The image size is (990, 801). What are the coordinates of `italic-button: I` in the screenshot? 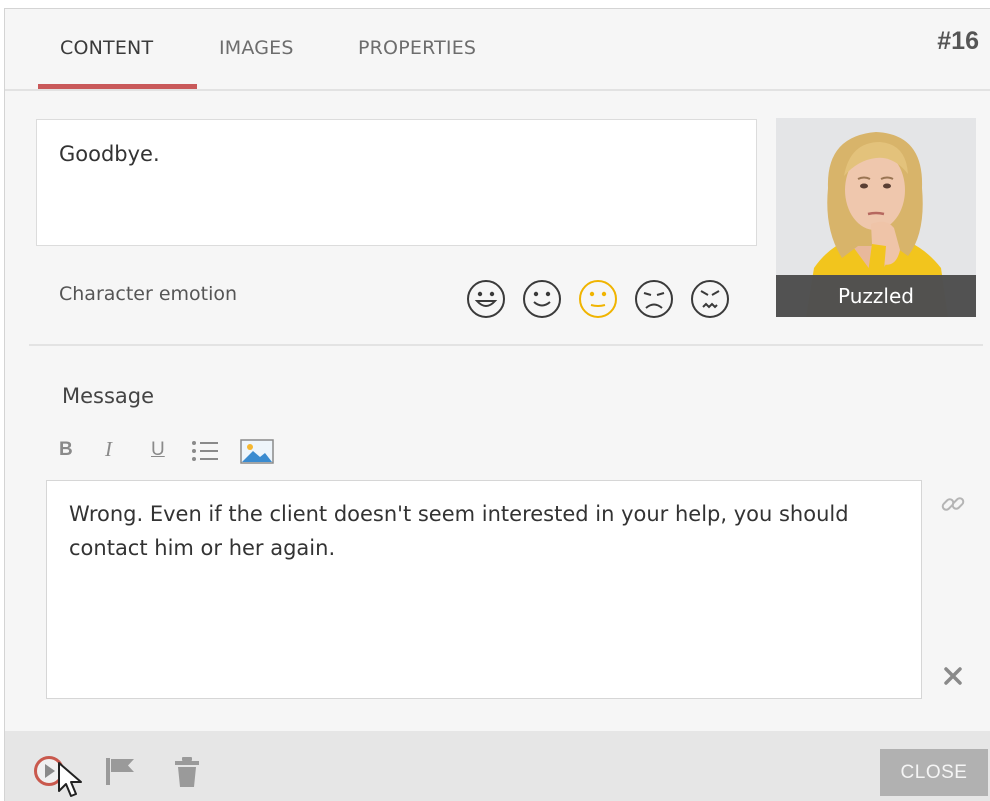 It's located at (108, 451).